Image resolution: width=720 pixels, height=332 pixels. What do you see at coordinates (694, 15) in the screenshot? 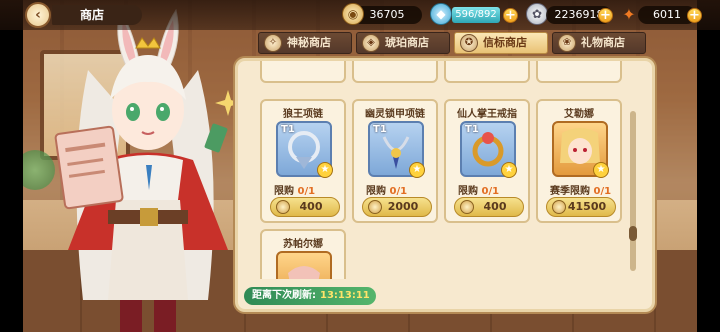
I see `add-carrot-button: +` at bounding box center [694, 15].